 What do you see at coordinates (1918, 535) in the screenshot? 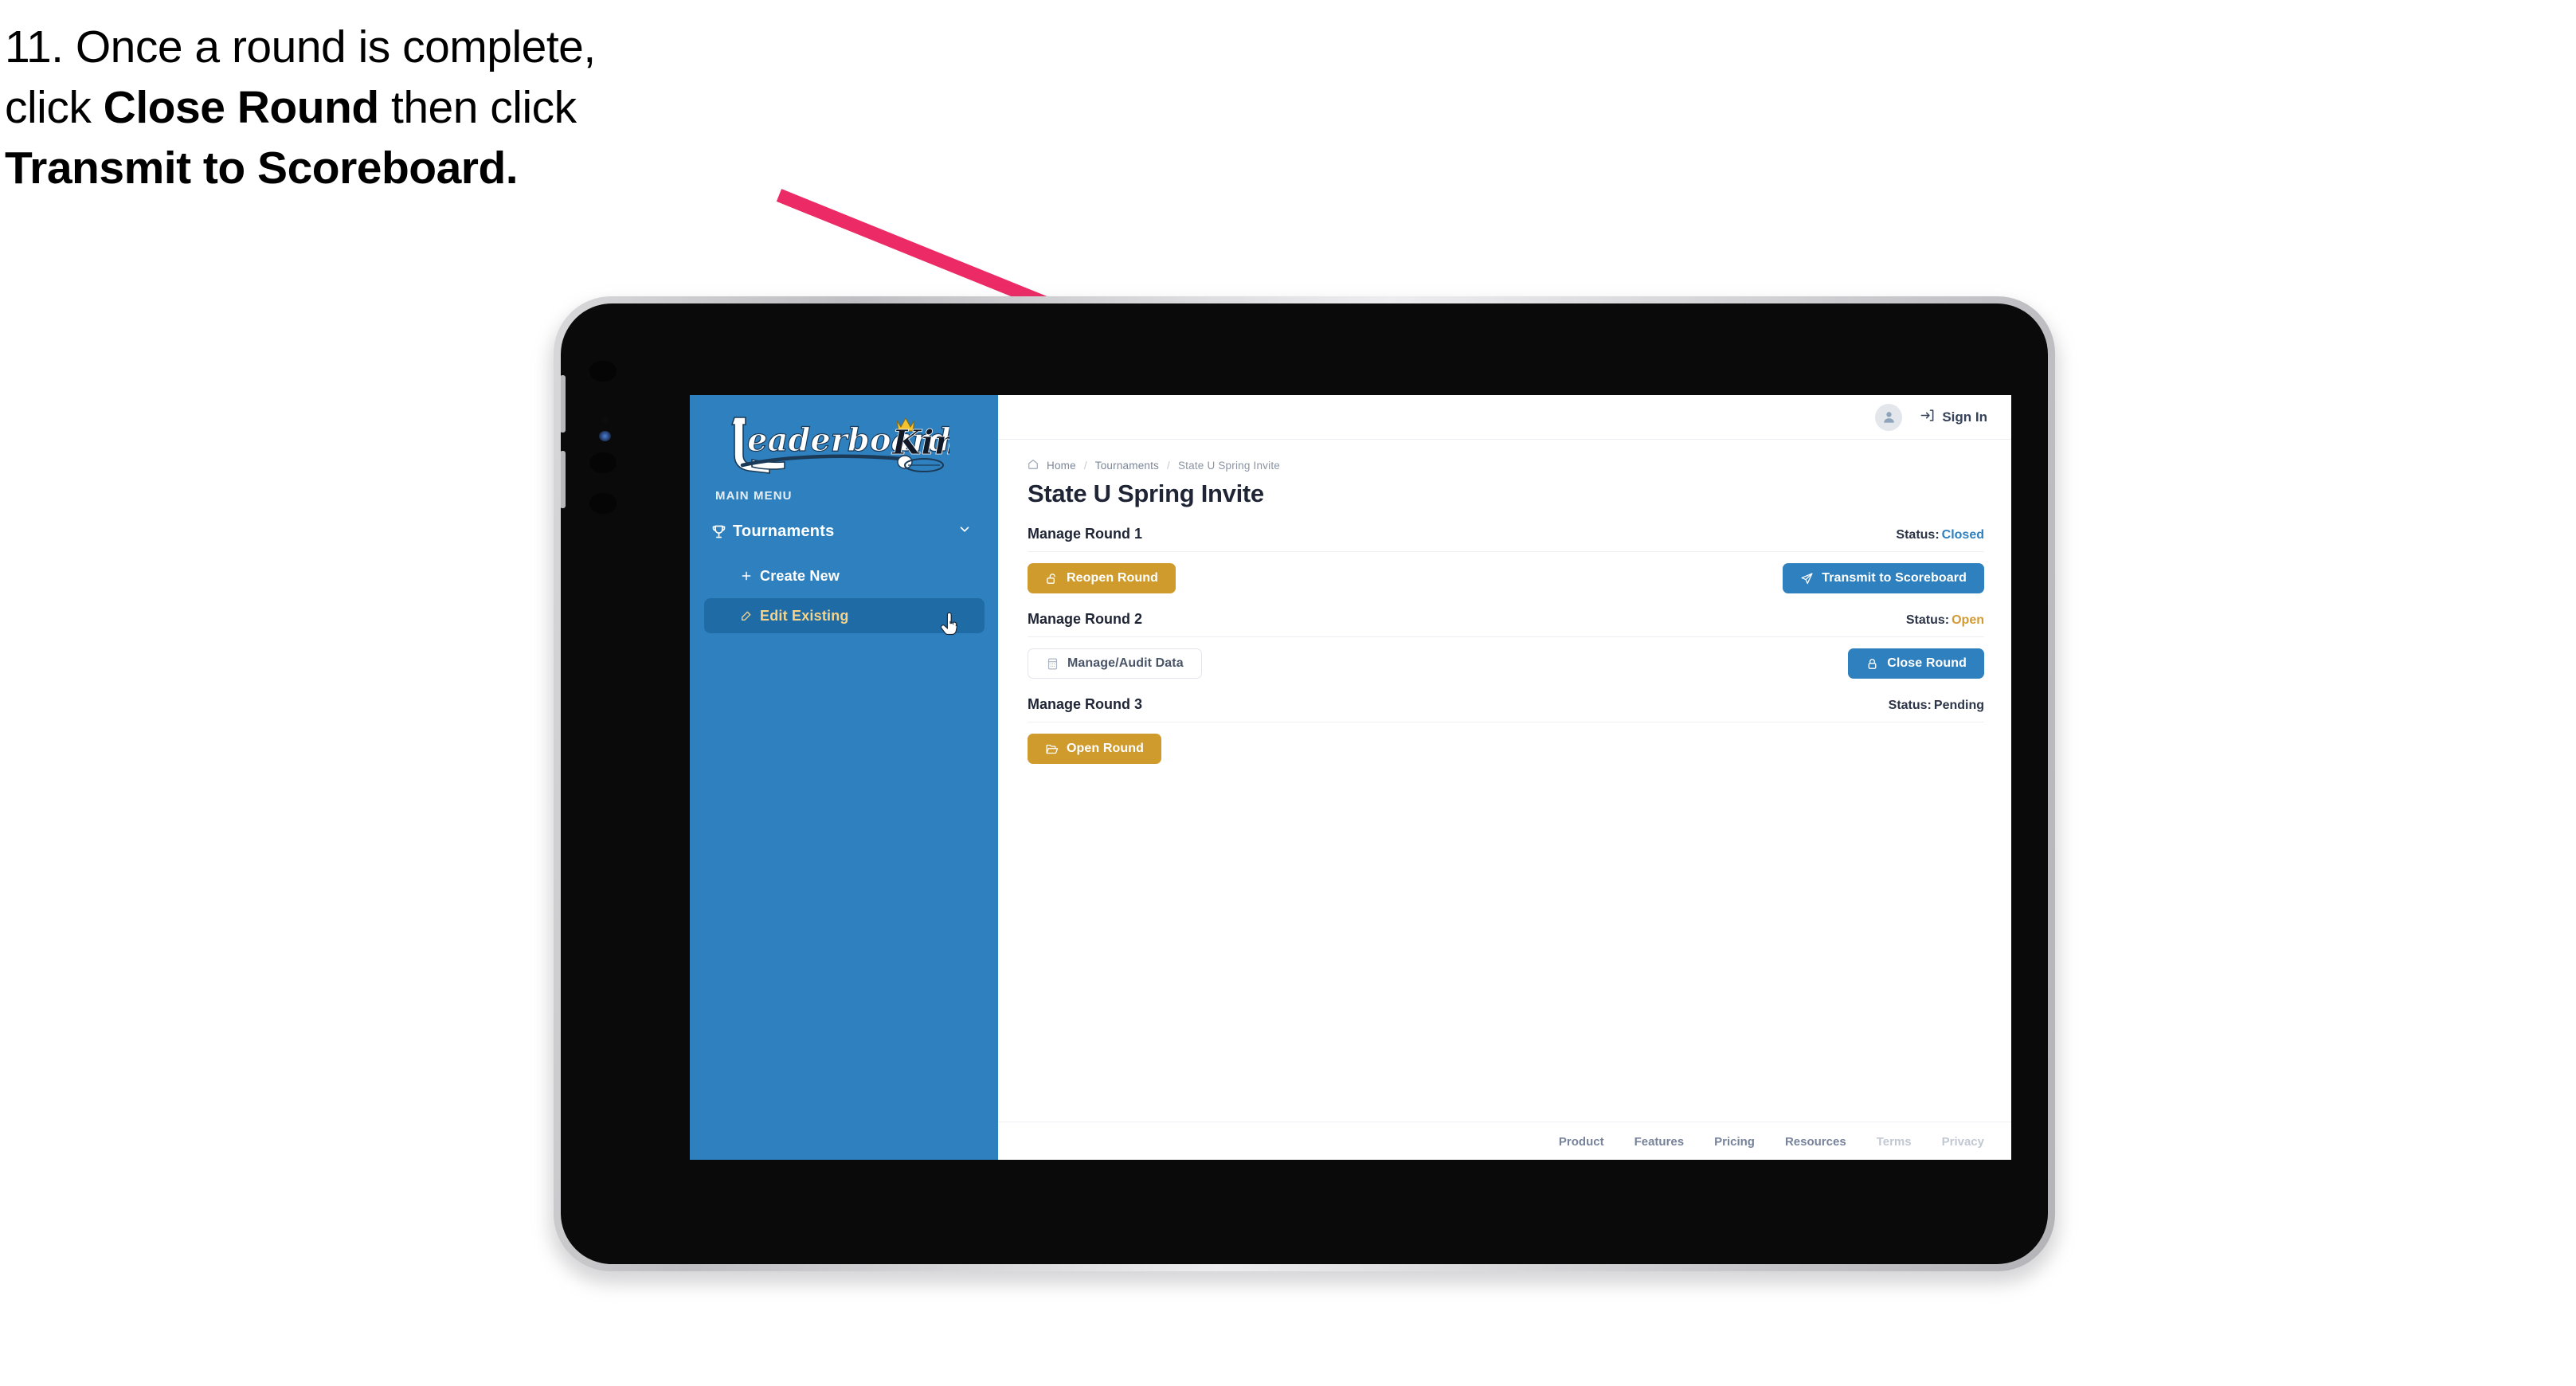
I see `round-1-status-label: Status:` at bounding box center [1918, 535].